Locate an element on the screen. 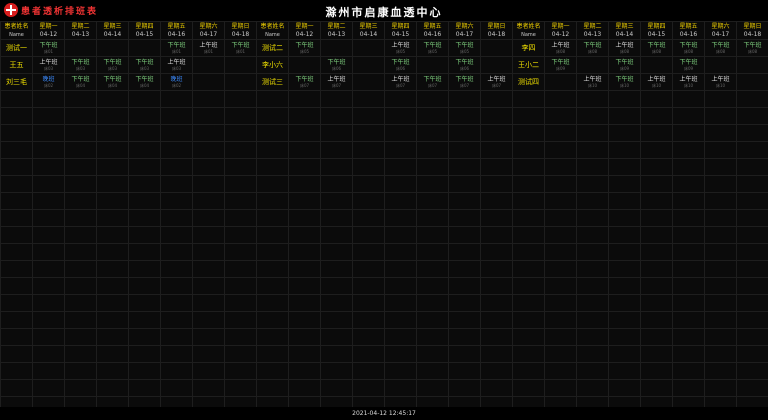 The image size is (768, 420). patient-name-cell: 李四 is located at coordinates (528, 48).